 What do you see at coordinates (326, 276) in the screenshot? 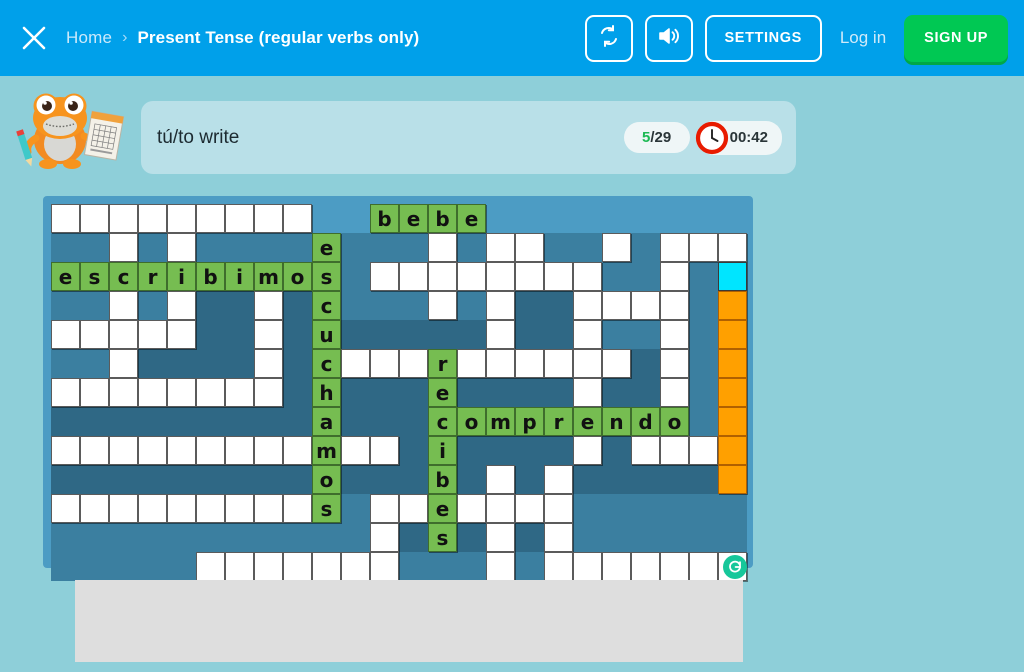
I see `grid-cell-filled: s` at bounding box center [326, 276].